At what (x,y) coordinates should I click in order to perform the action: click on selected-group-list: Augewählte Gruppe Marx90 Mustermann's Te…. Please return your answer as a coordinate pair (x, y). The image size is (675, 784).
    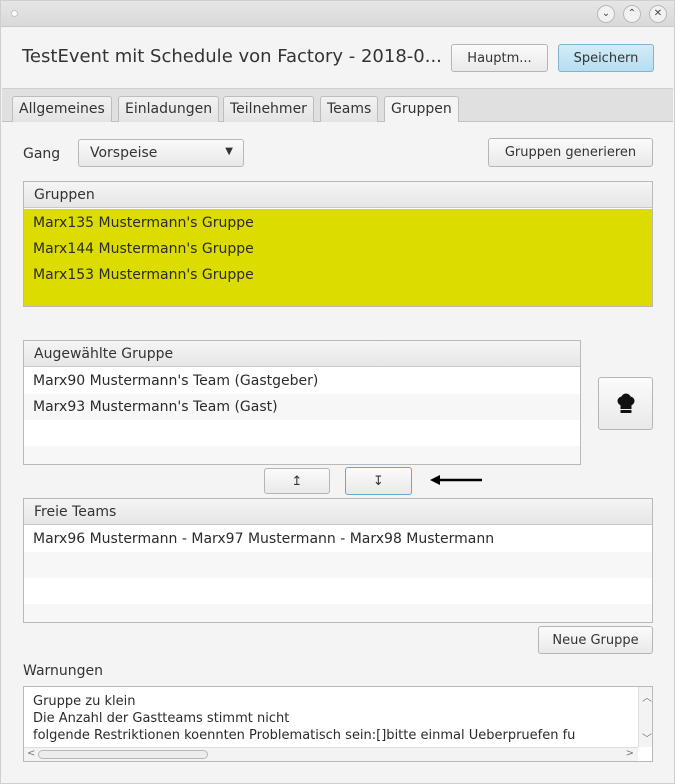
    Looking at the image, I should click on (302, 402).